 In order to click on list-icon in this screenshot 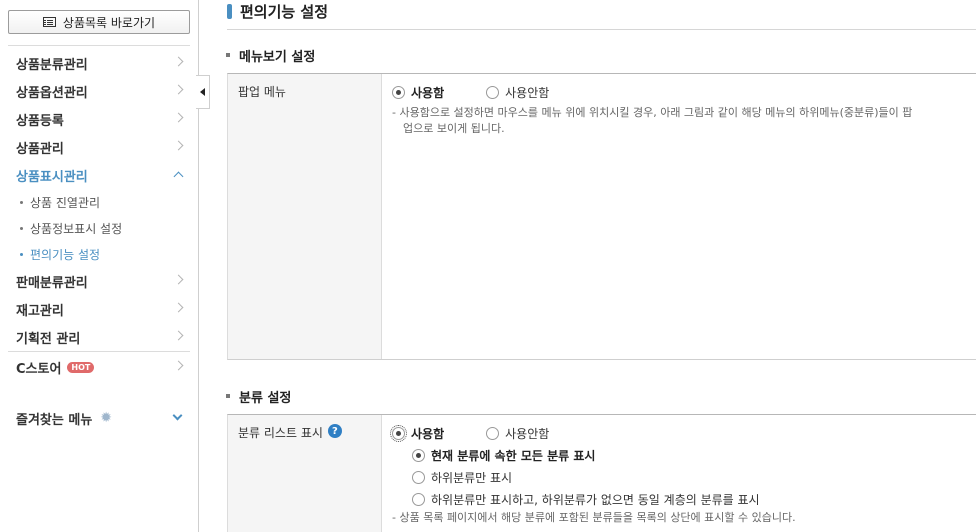, I will do `click(49, 22)`.